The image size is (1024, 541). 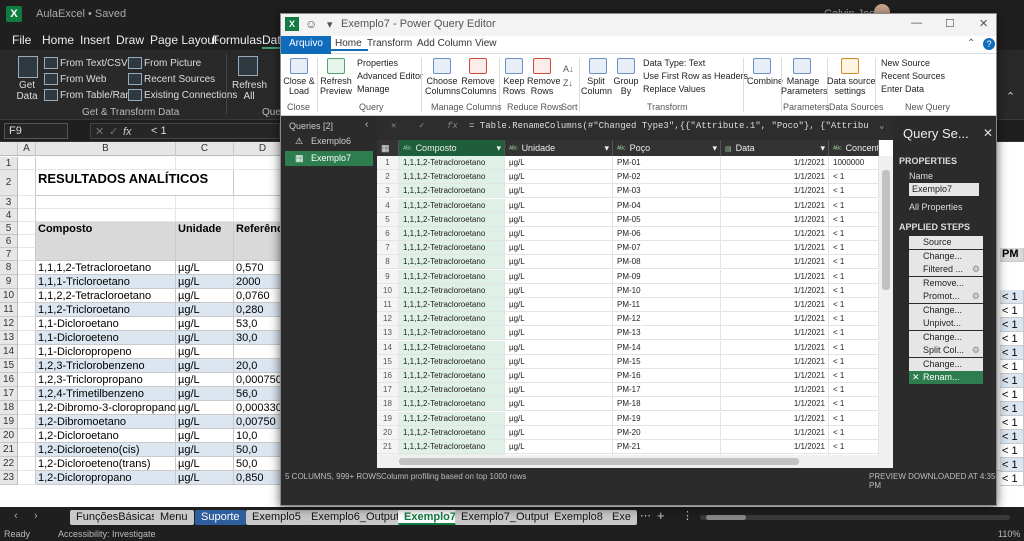 I want to click on cell-b22: 1,2-Dicloroeteno(trans), so click(x=106, y=464).